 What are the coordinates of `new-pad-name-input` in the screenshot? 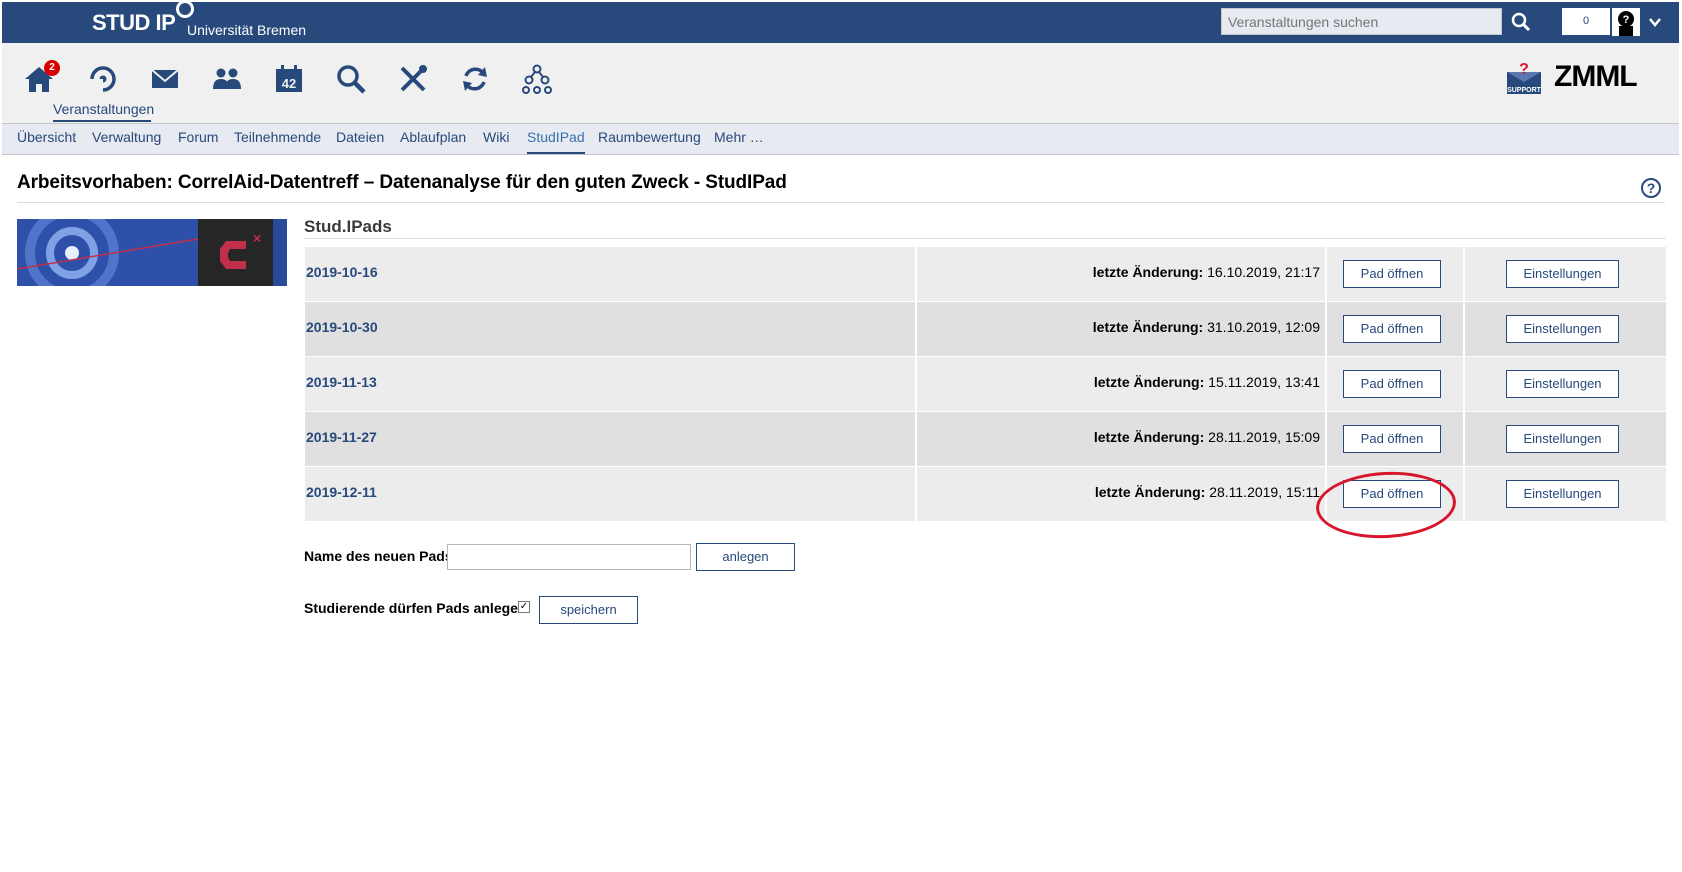 It's located at (569, 557).